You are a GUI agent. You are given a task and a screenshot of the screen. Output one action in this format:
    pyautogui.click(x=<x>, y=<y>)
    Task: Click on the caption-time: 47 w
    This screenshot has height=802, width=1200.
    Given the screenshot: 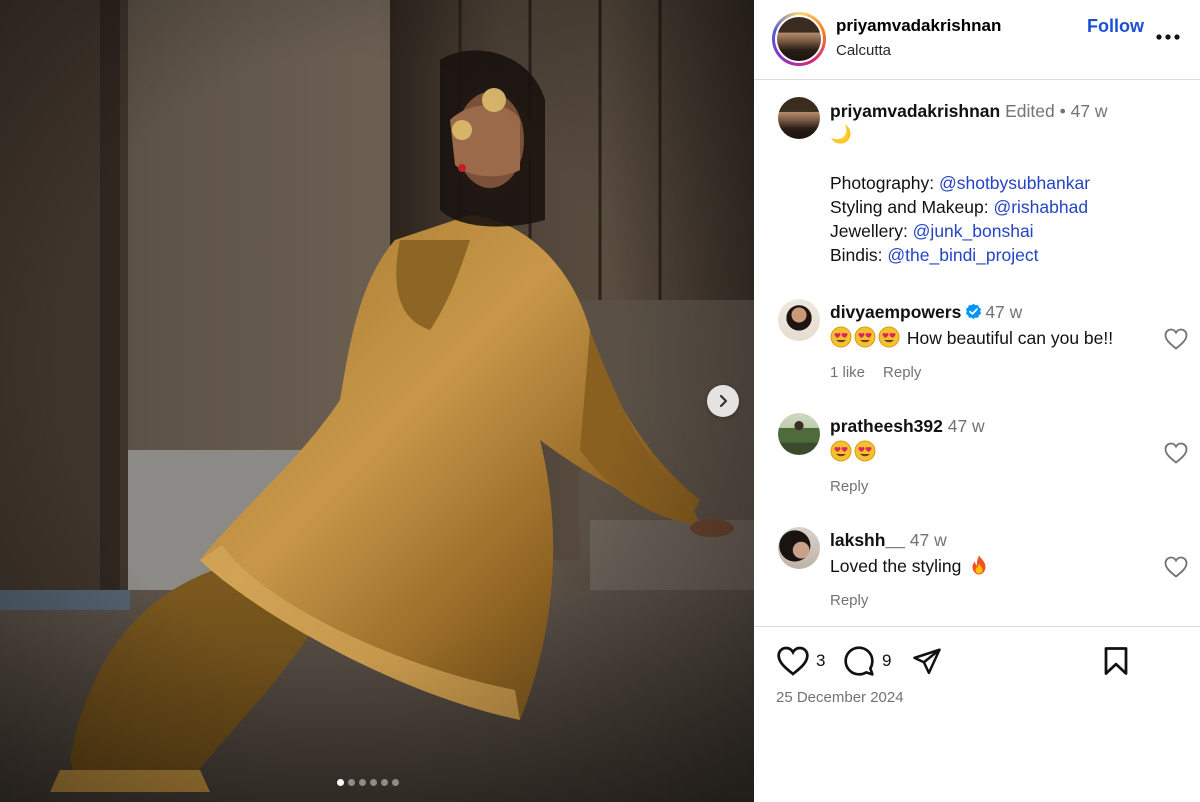 What is the action you would take?
    pyautogui.click(x=1089, y=111)
    